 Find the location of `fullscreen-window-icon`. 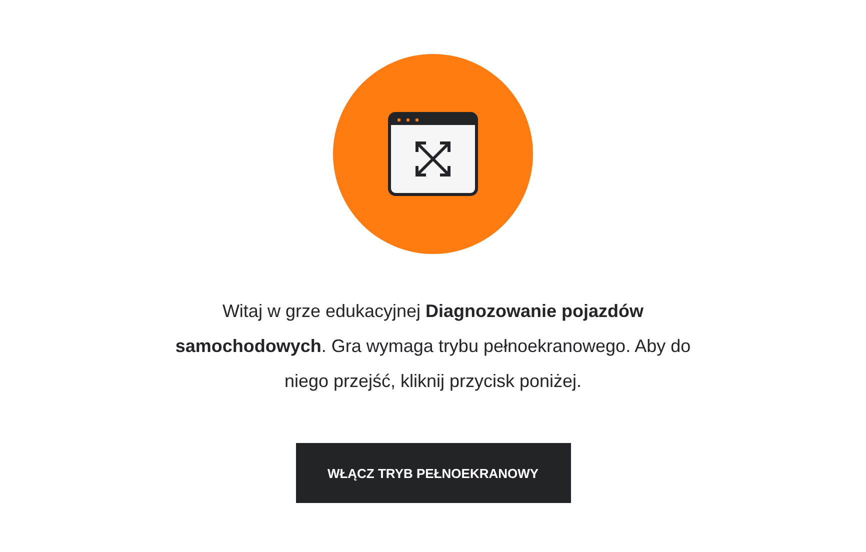

fullscreen-window-icon is located at coordinates (433, 154).